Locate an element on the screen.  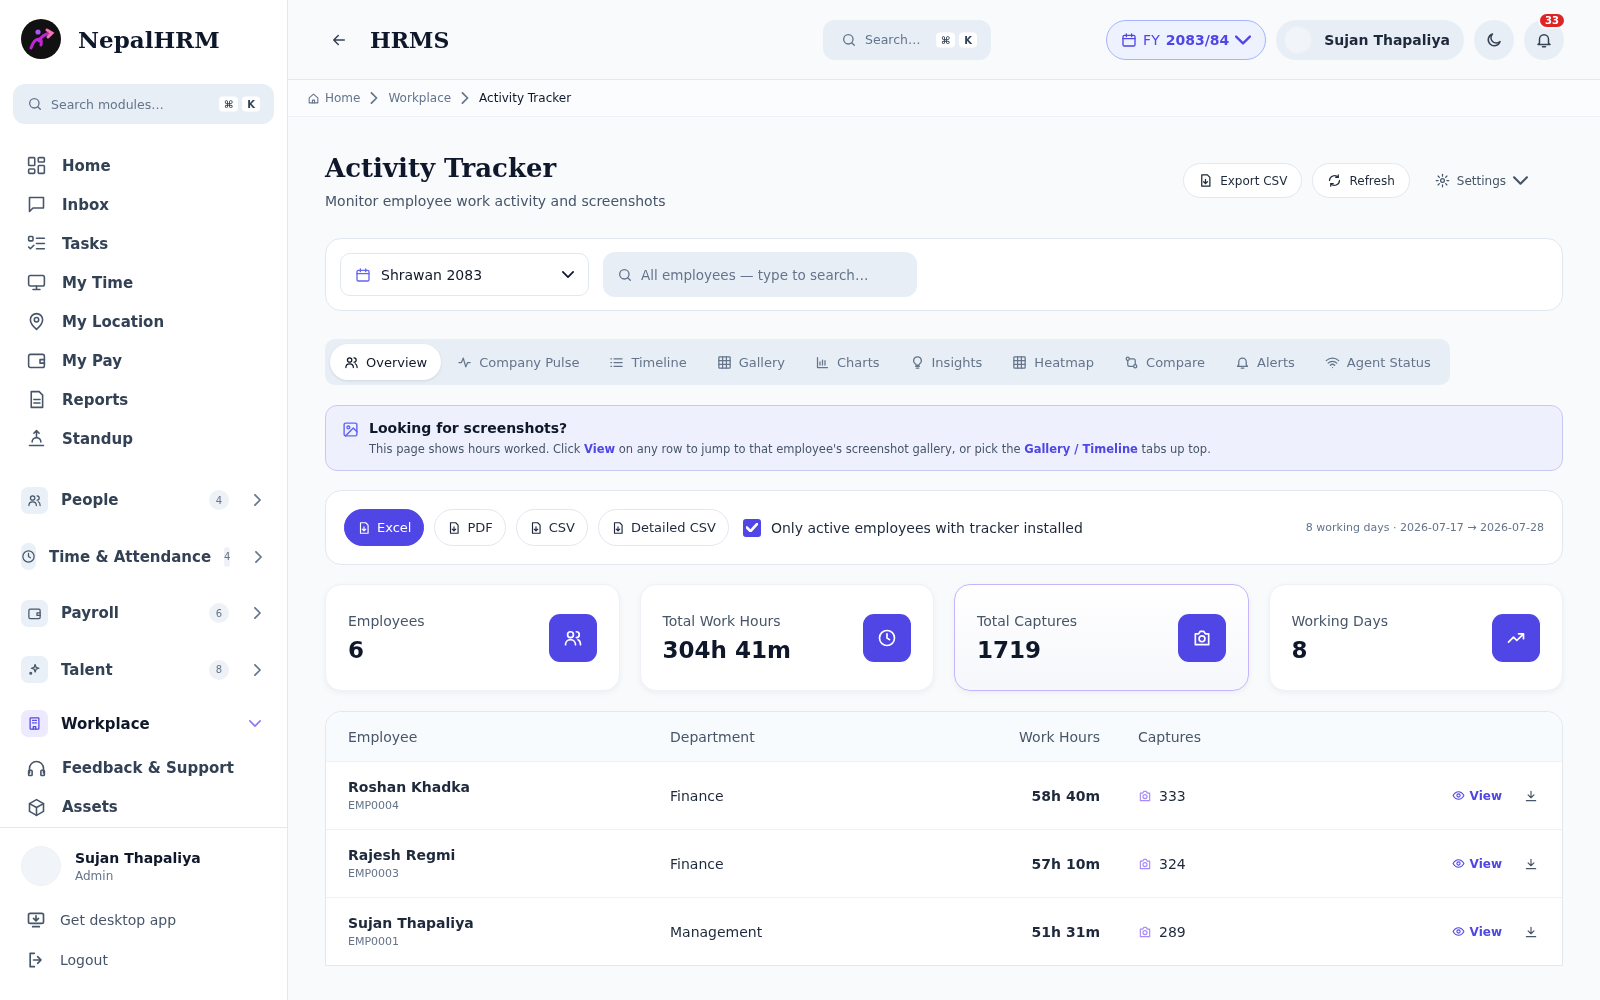
tab: Timeline is located at coordinates (648, 362).